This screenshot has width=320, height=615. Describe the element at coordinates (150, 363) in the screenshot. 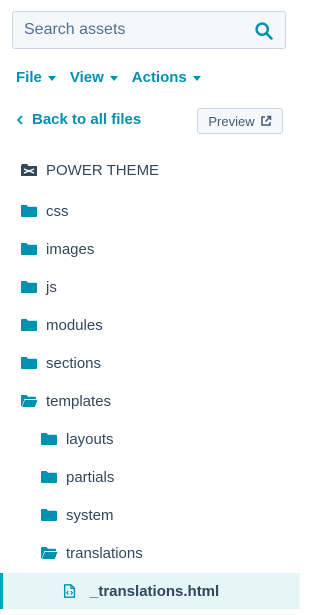

I see `tree-item-sections: sections` at that location.